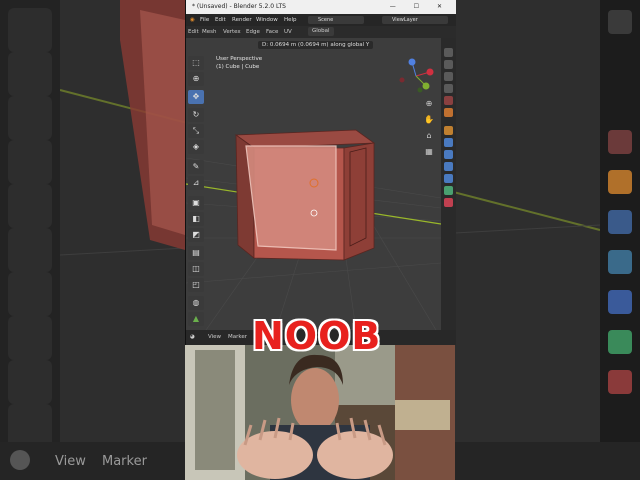 The image size is (640, 480). What do you see at coordinates (448, 142) in the screenshot?
I see `modifier-tab-icon` at bounding box center [448, 142].